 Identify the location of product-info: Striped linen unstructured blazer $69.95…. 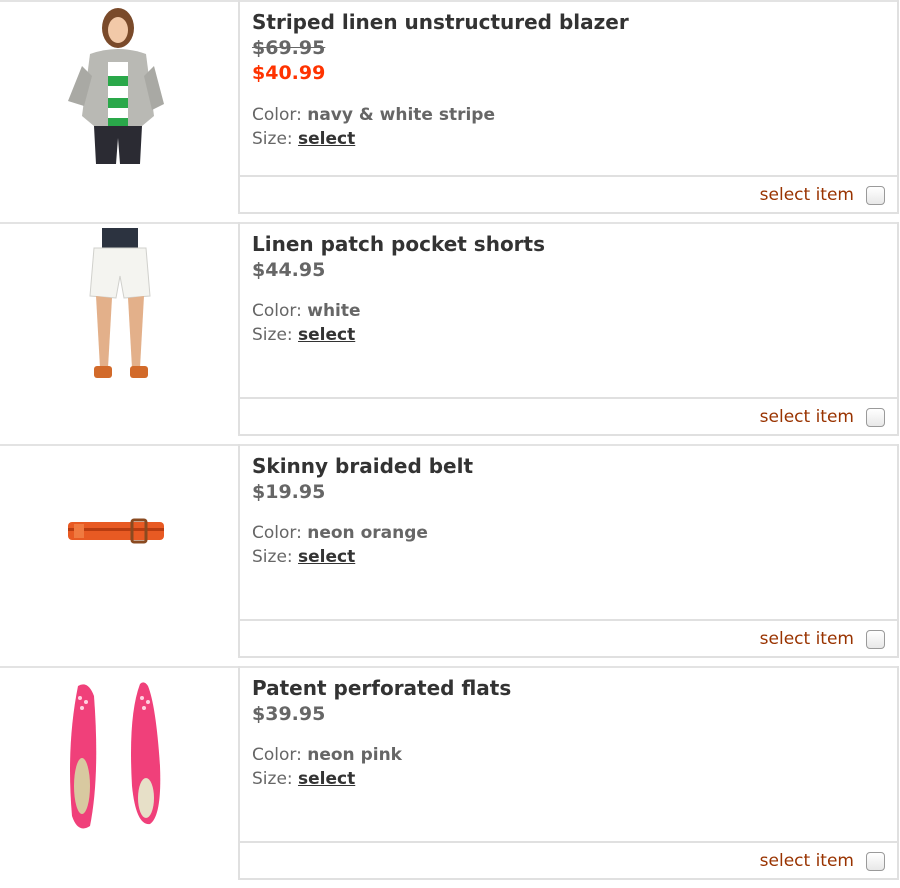
(569, 87).